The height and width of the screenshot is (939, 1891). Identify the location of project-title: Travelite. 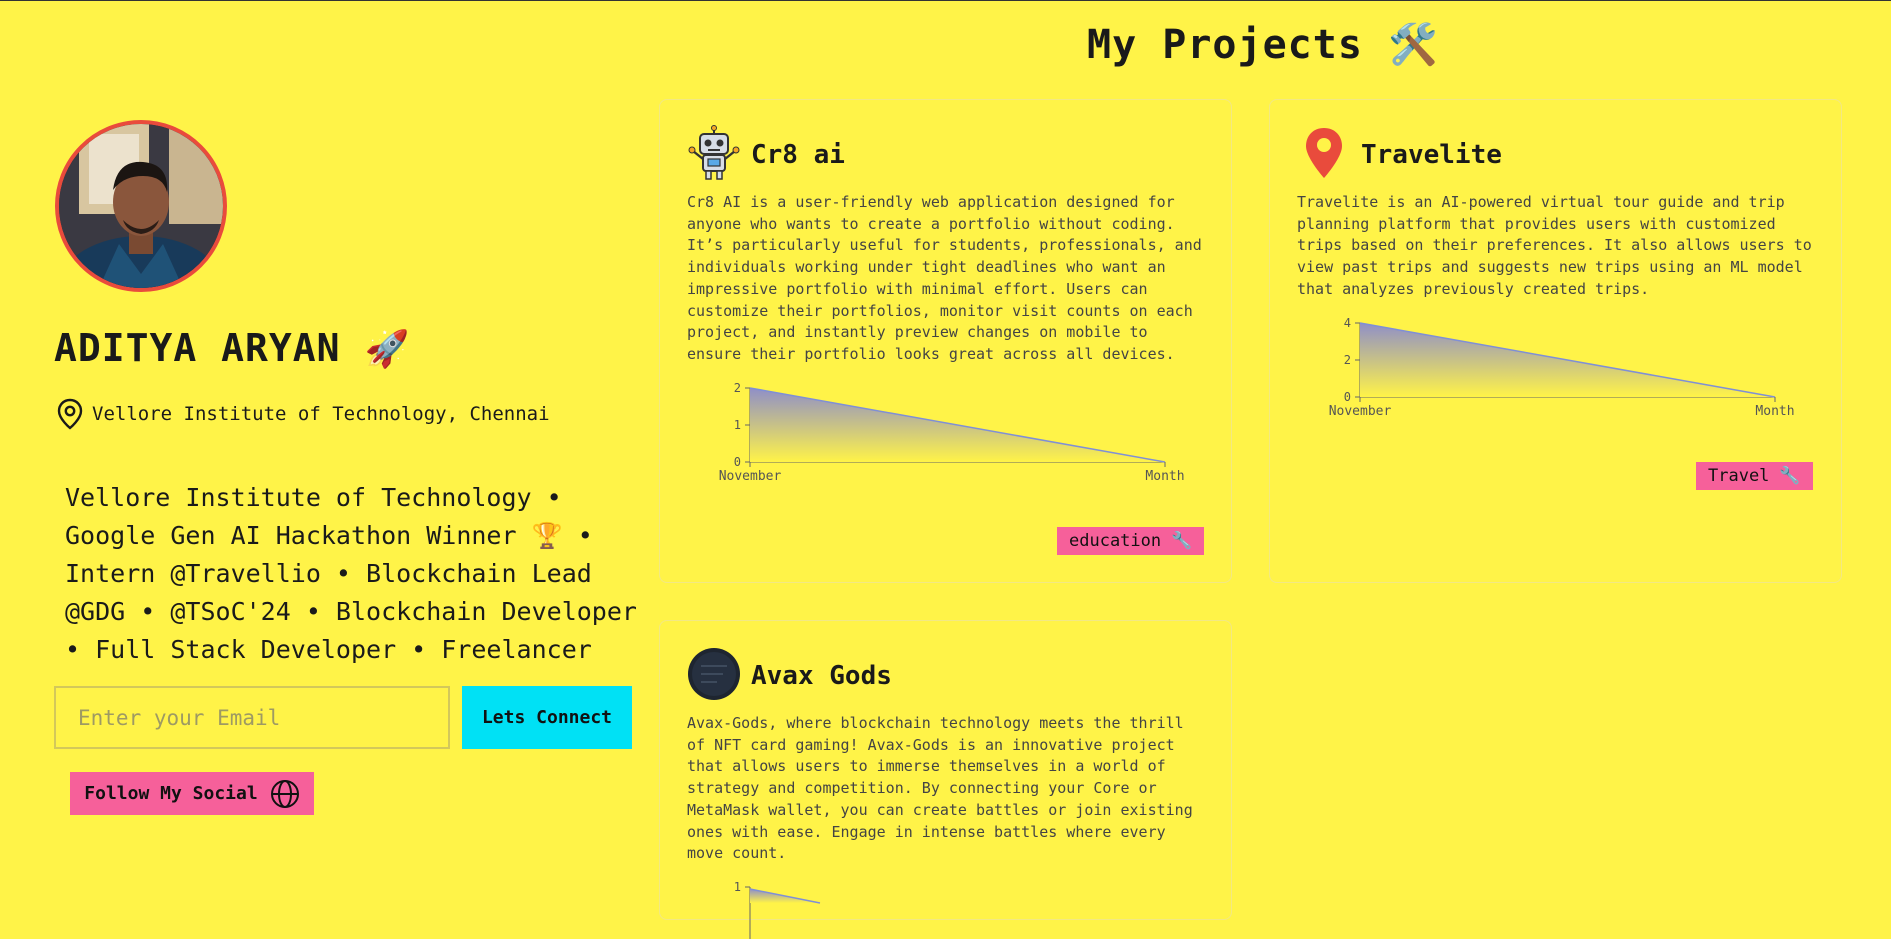
(1431, 155).